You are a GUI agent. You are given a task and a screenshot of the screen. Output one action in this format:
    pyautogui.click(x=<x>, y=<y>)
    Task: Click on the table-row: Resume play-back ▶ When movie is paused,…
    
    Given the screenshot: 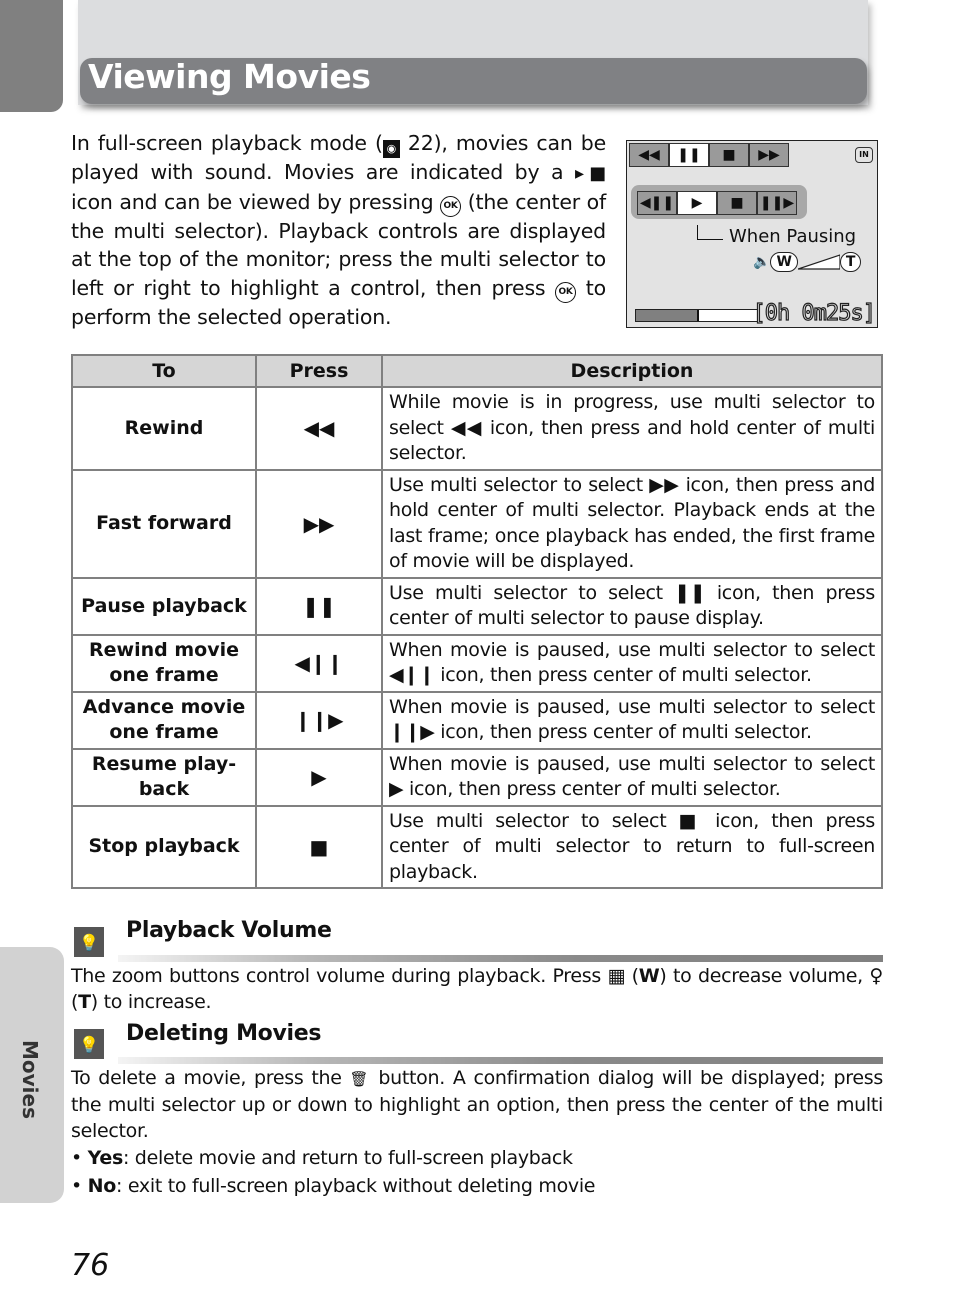 What is the action you would take?
    pyautogui.click(x=477, y=777)
    